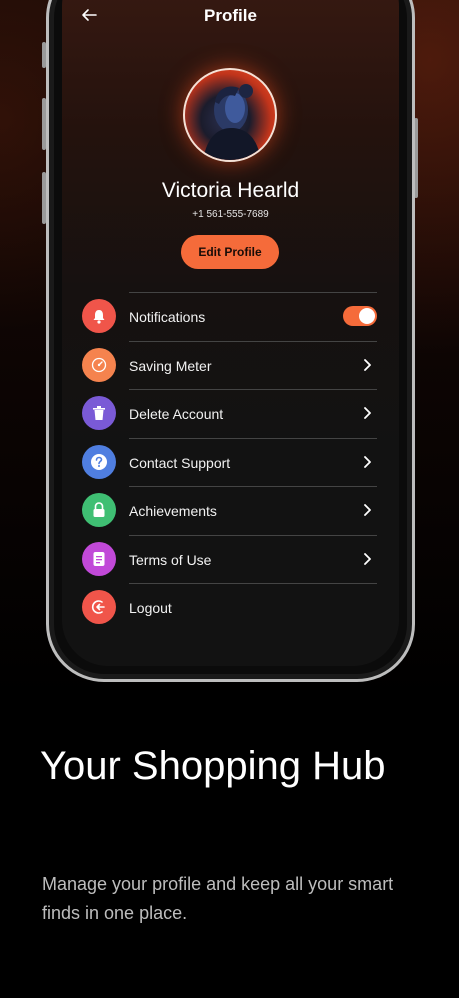 The image size is (459, 998). Describe the element at coordinates (167, 317) in the screenshot. I see `menu-item-label: Notifications` at that location.